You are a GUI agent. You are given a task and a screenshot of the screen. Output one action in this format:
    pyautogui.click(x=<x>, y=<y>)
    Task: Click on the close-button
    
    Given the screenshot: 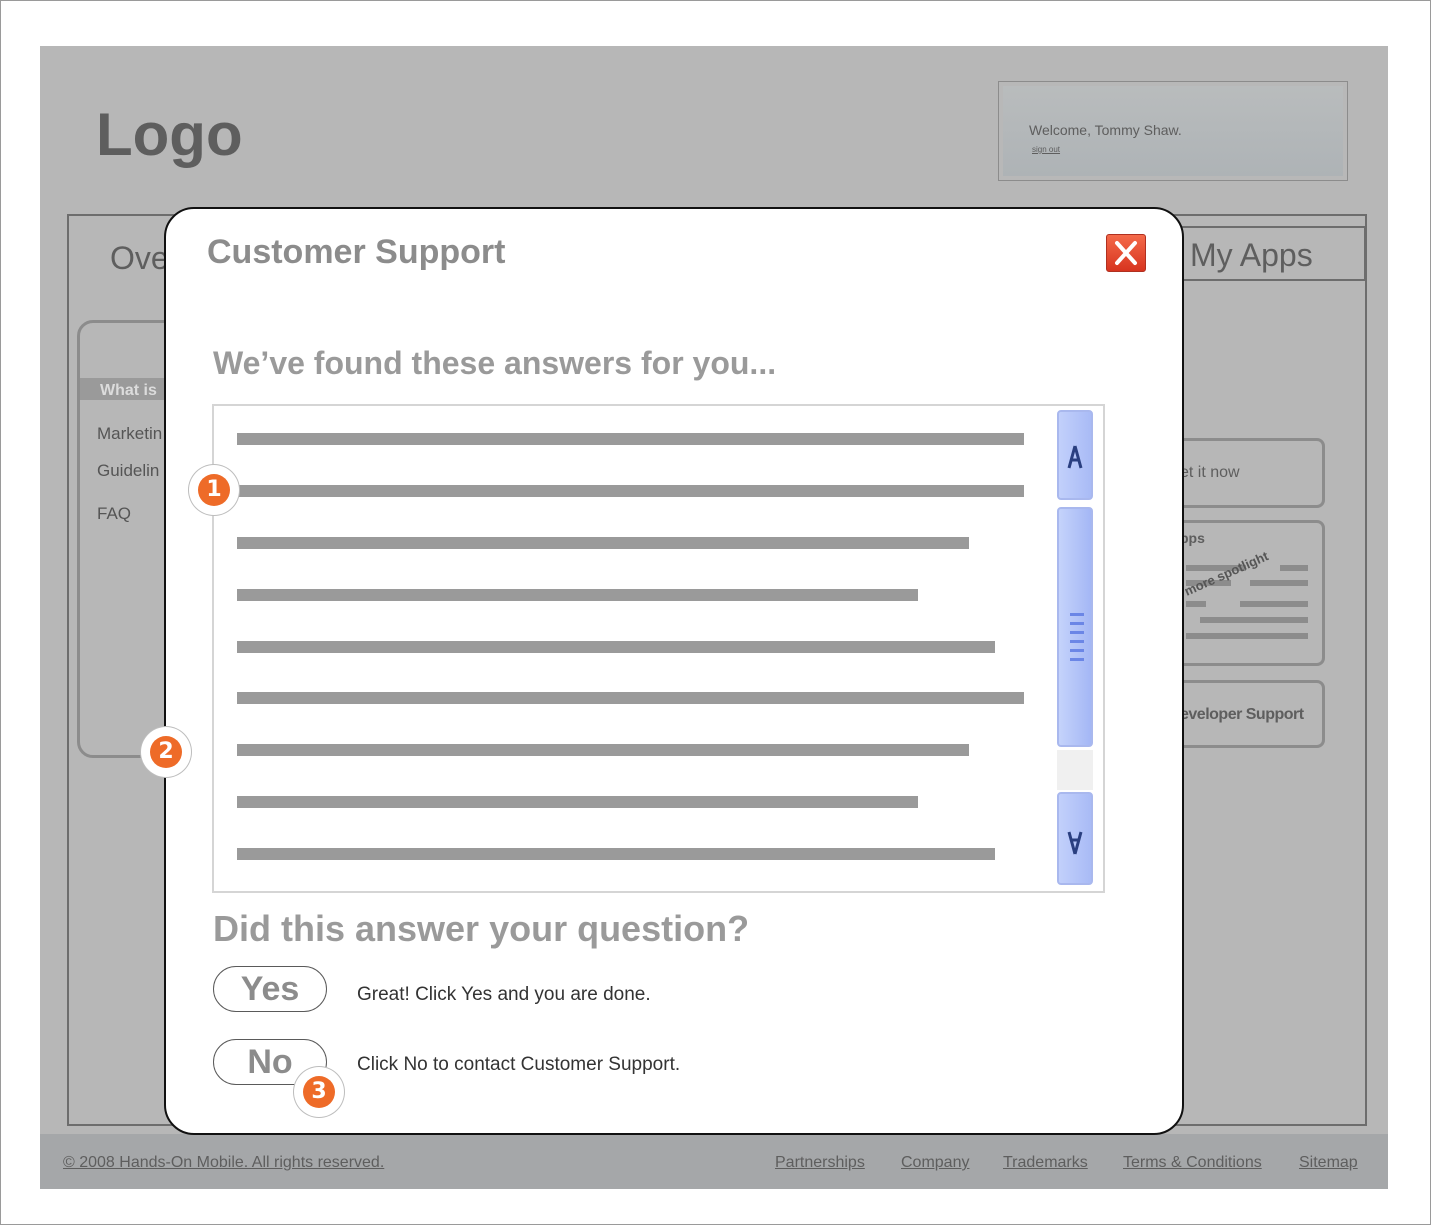 What is the action you would take?
    pyautogui.click(x=1126, y=253)
    